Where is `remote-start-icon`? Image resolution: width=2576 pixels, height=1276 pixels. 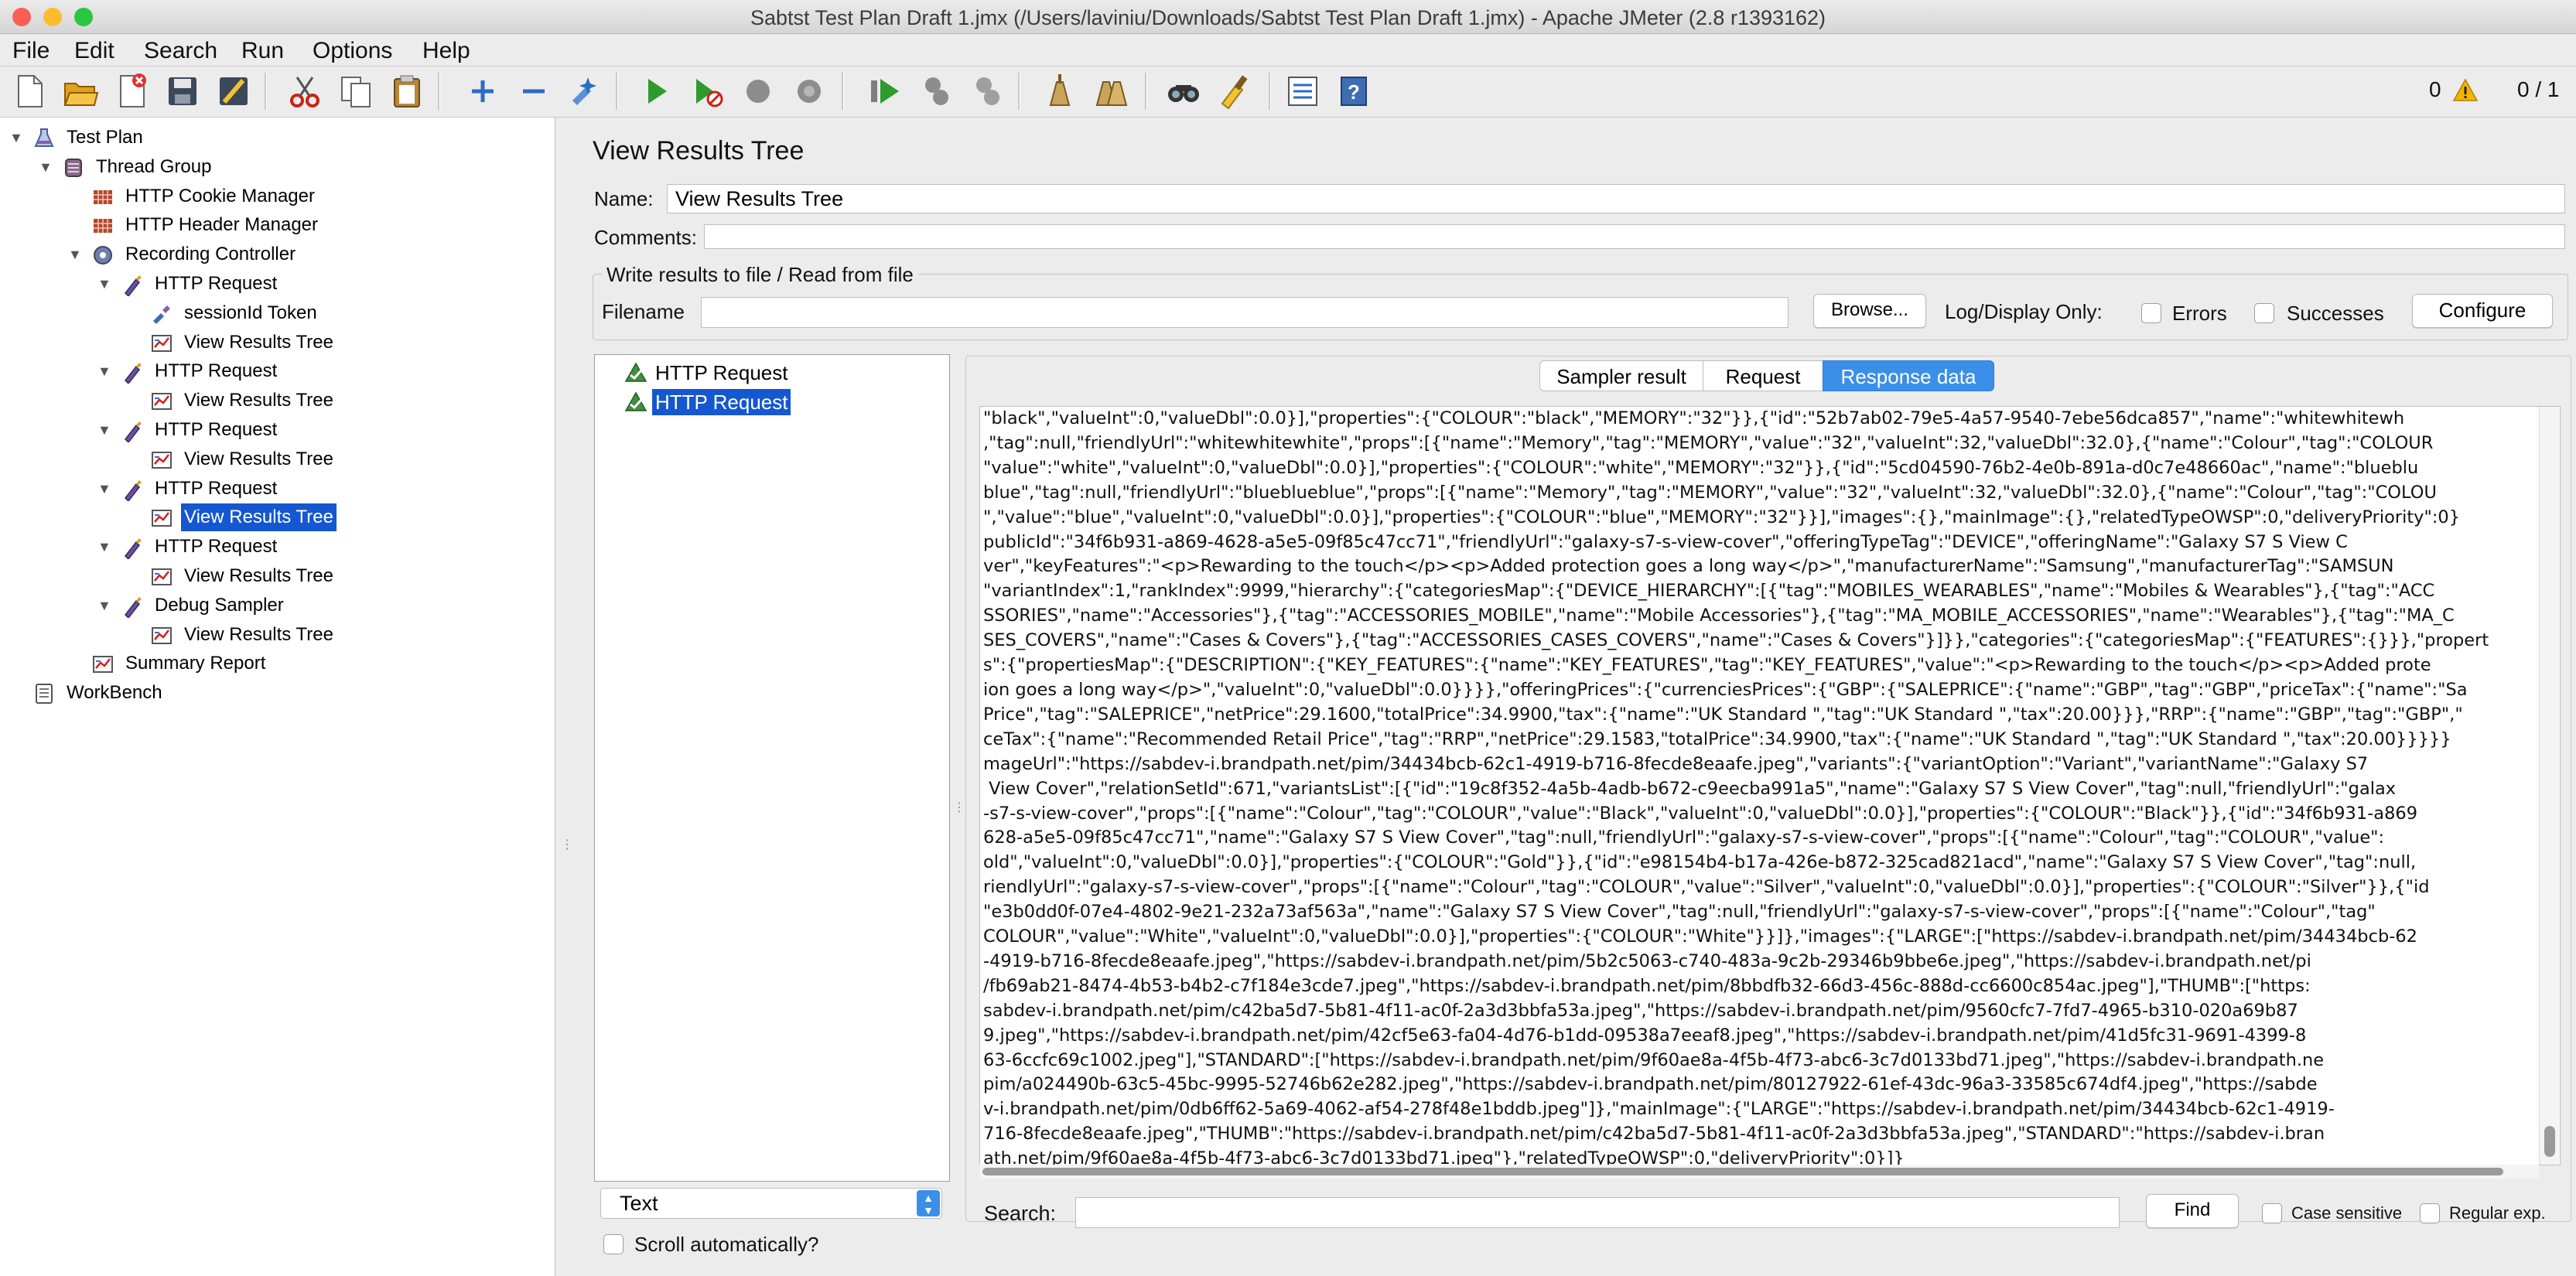 remote-start-icon is located at coordinates (885, 91).